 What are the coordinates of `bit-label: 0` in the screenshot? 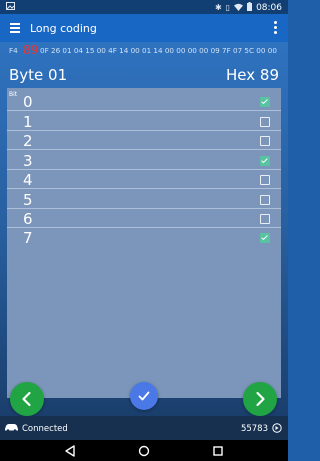 It's located at (28, 102).